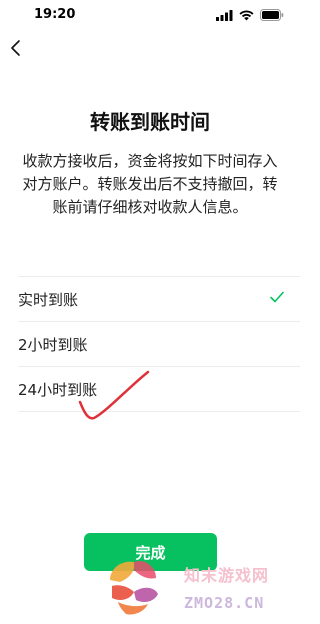 The image size is (320, 624). What do you see at coordinates (16, 48) in the screenshot?
I see `chevron-left-icon` at bounding box center [16, 48].